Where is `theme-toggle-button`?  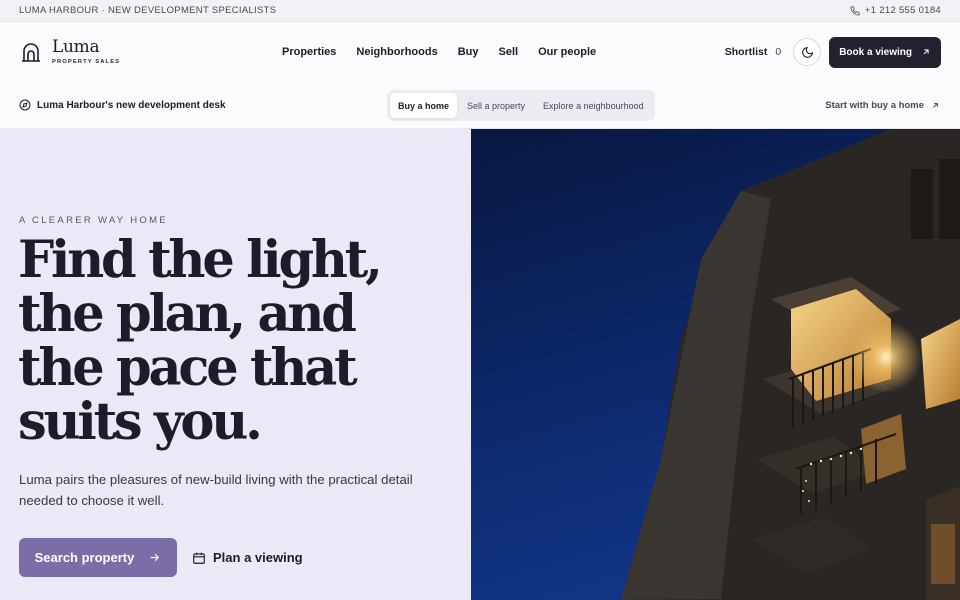 theme-toggle-button is located at coordinates (807, 52).